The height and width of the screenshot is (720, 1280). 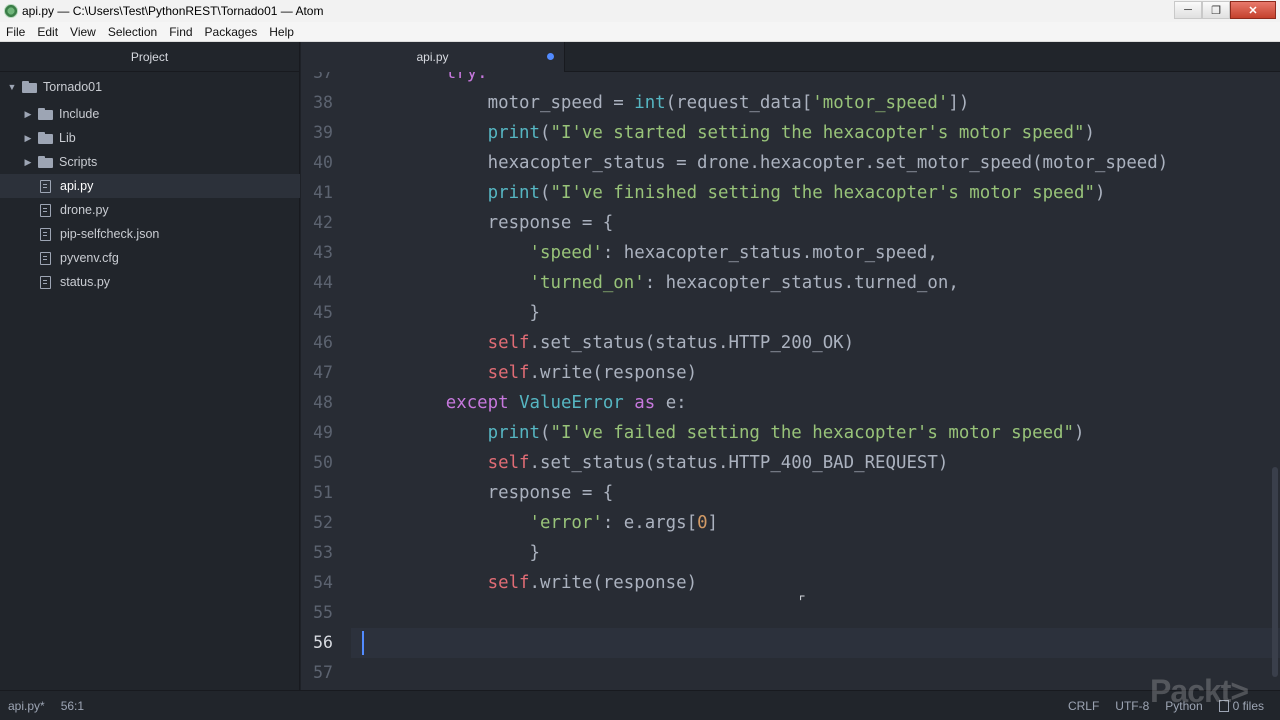 What do you see at coordinates (317, 343) in the screenshot?
I see `line-number: 46` at bounding box center [317, 343].